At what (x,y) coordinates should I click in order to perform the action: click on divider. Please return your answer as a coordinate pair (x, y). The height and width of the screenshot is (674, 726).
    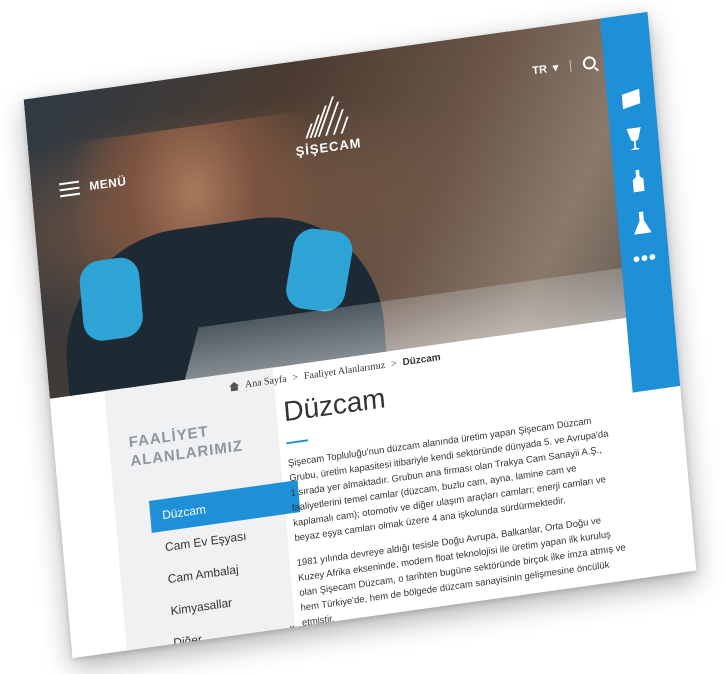
    Looking at the image, I should click on (570, 65).